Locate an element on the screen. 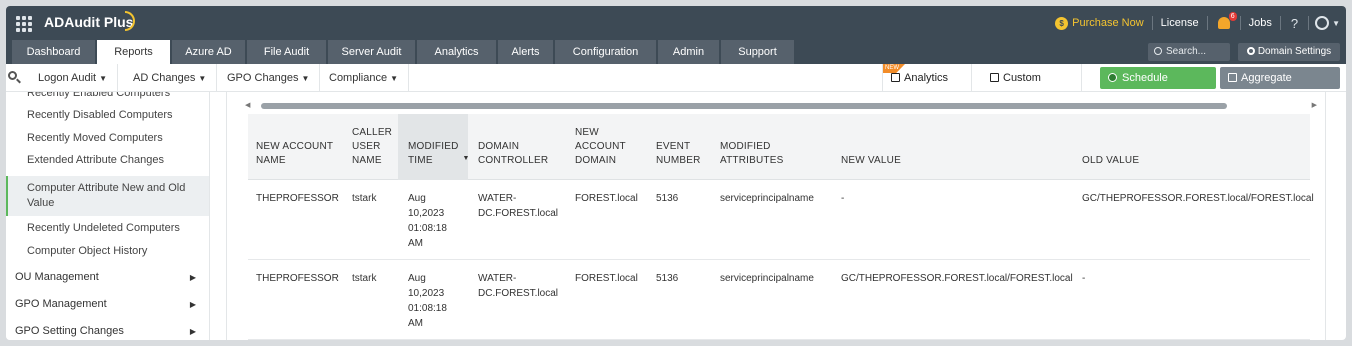 This screenshot has height=346, width=1352. tab-analytics: Analytics is located at coordinates (457, 52).